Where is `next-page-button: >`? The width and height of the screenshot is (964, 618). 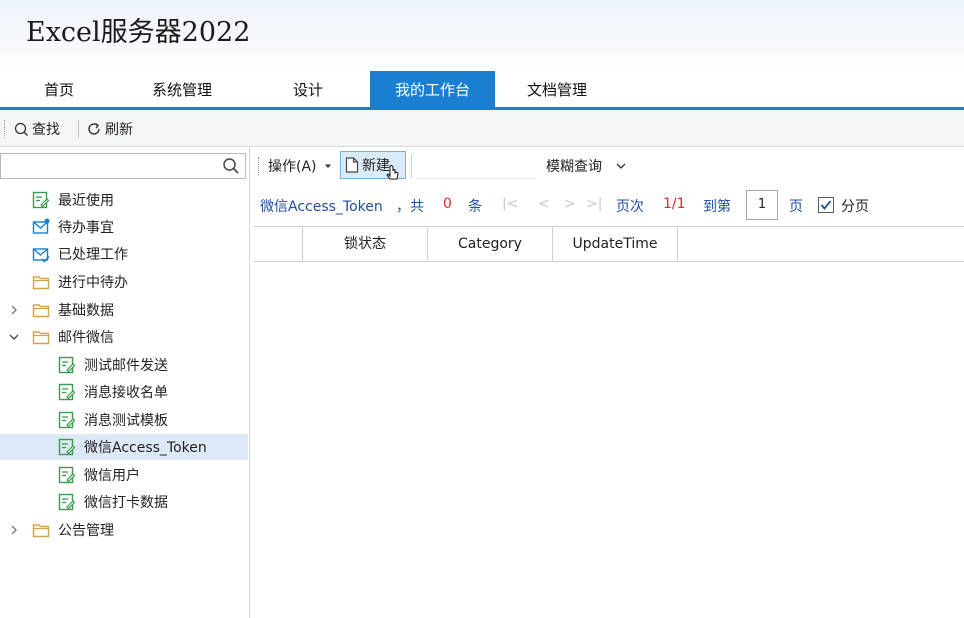
next-page-button: > is located at coordinates (570, 204).